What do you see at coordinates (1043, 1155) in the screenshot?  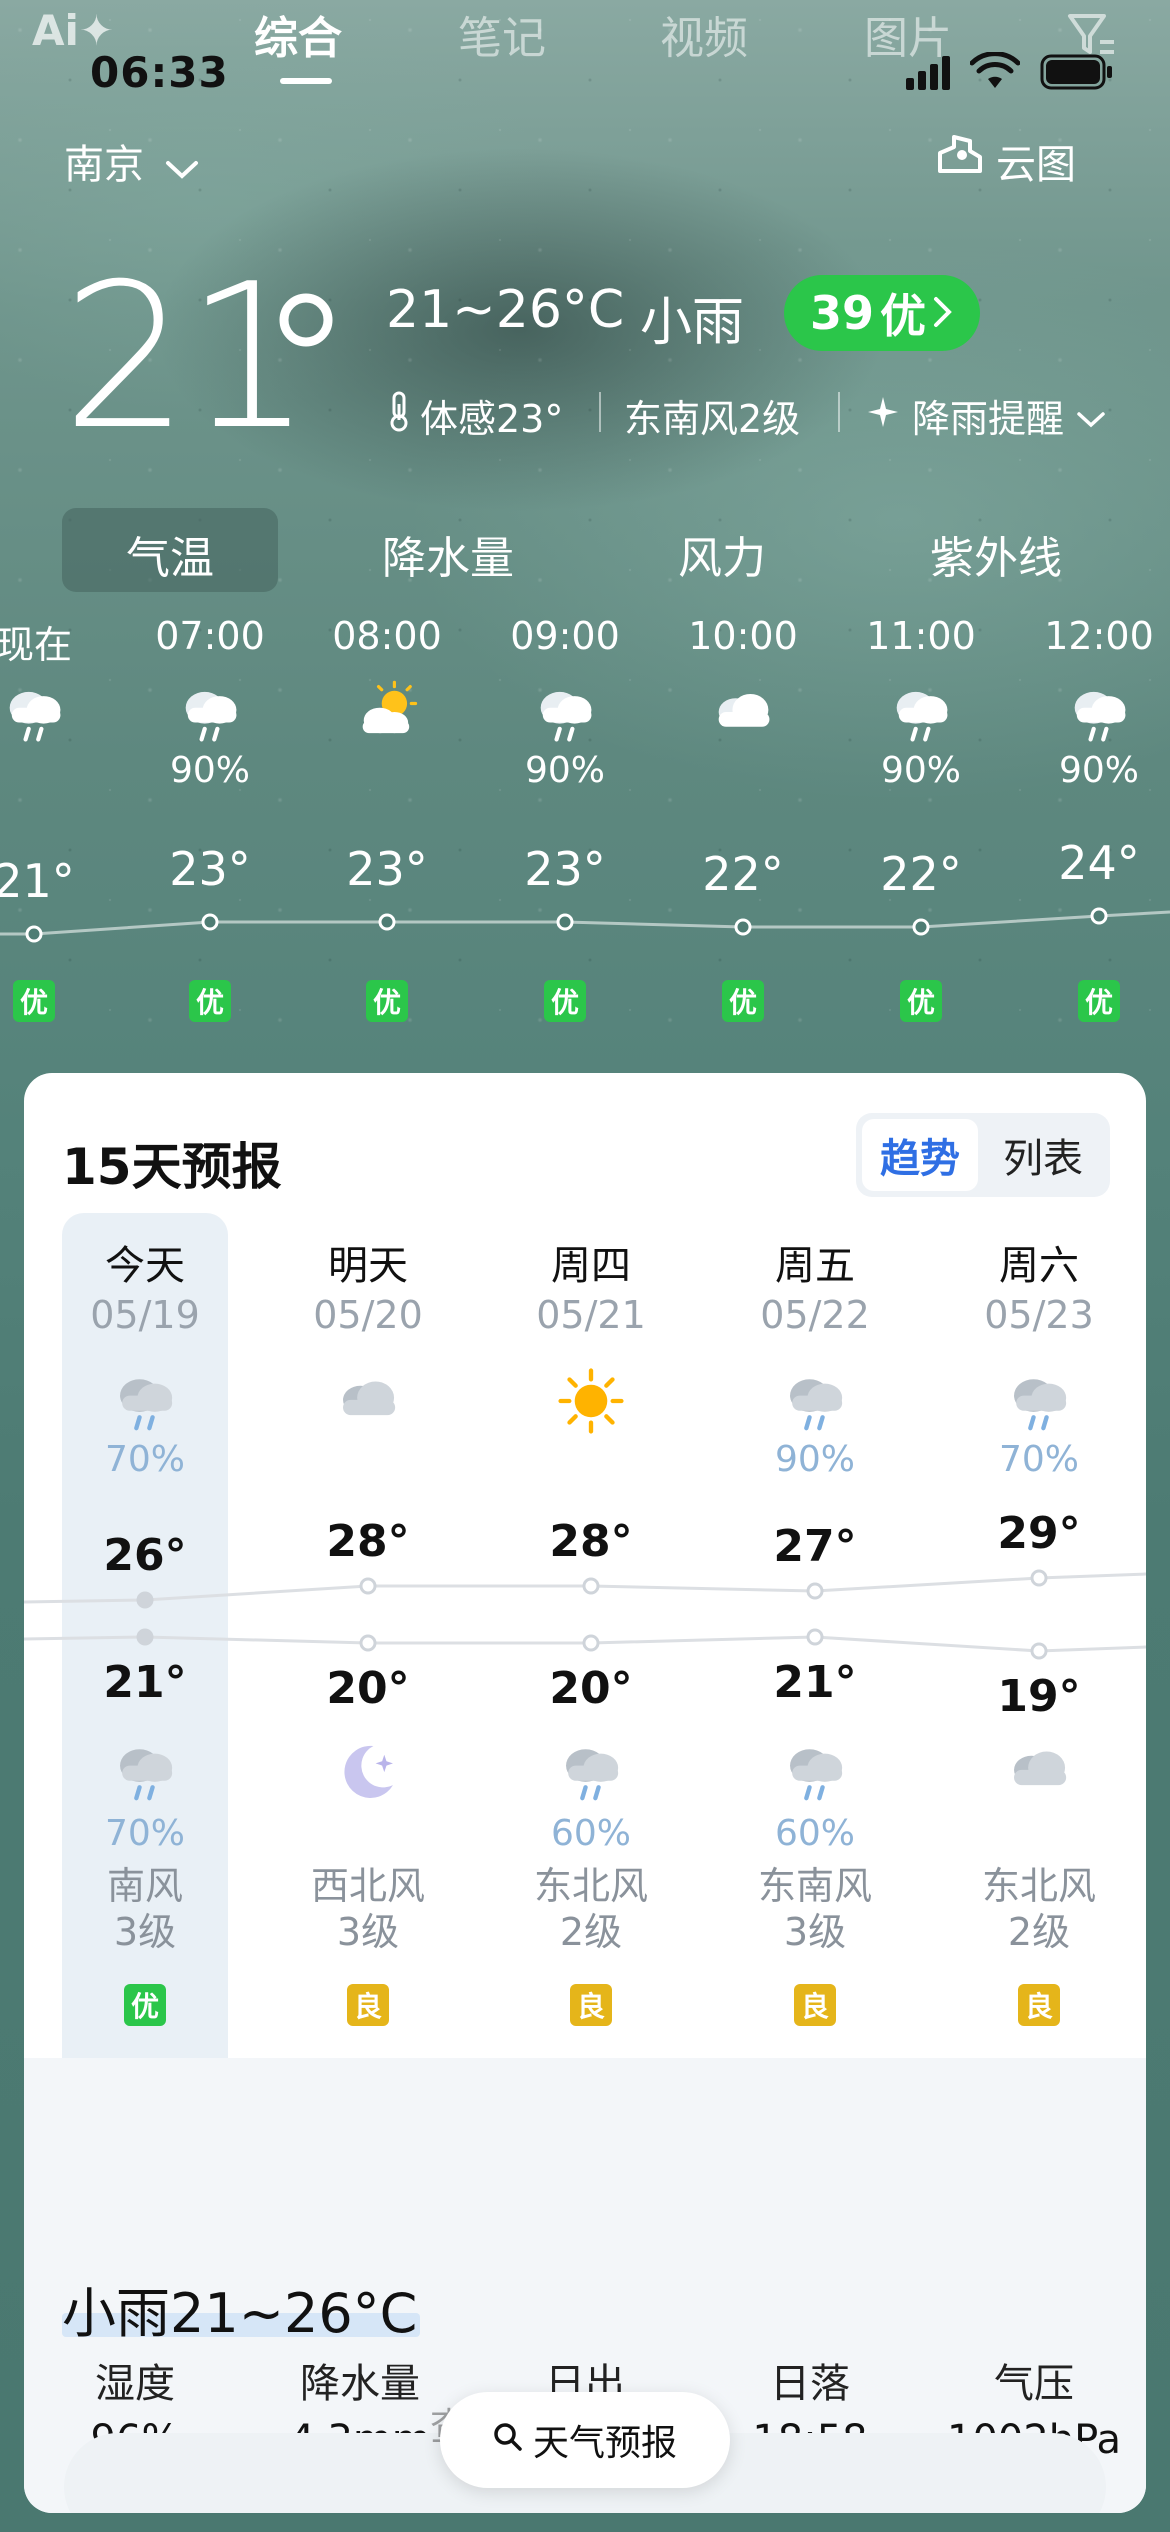 I see `toggle-list: 列表` at bounding box center [1043, 1155].